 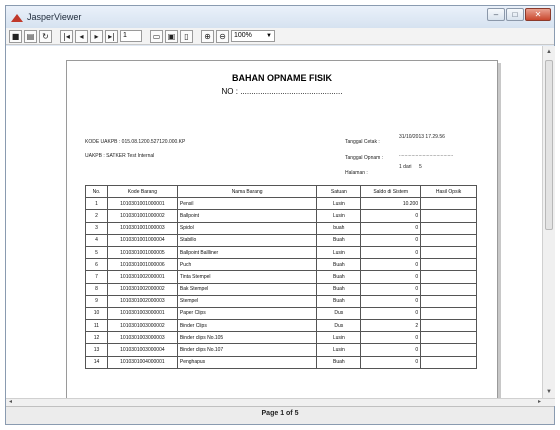 I want to click on cell-saldo: 2, so click(x=391, y=326).